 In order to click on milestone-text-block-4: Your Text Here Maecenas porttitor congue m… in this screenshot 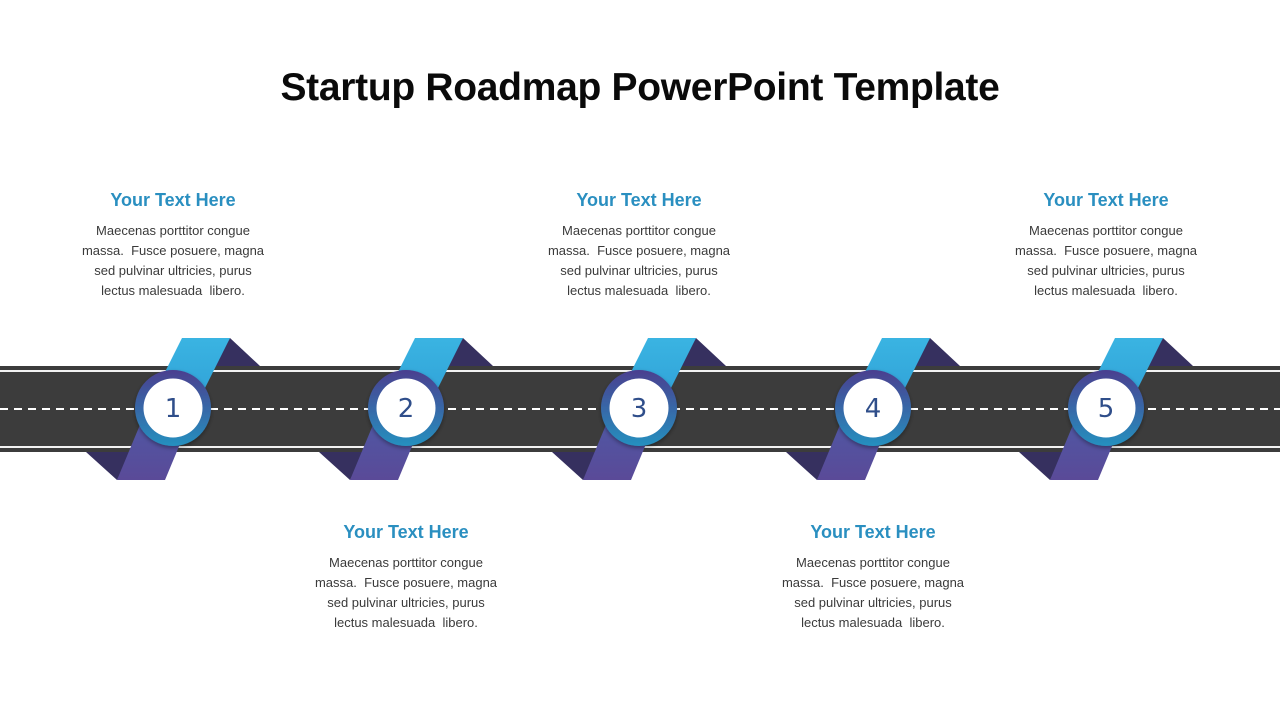, I will do `click(873, 577)`.